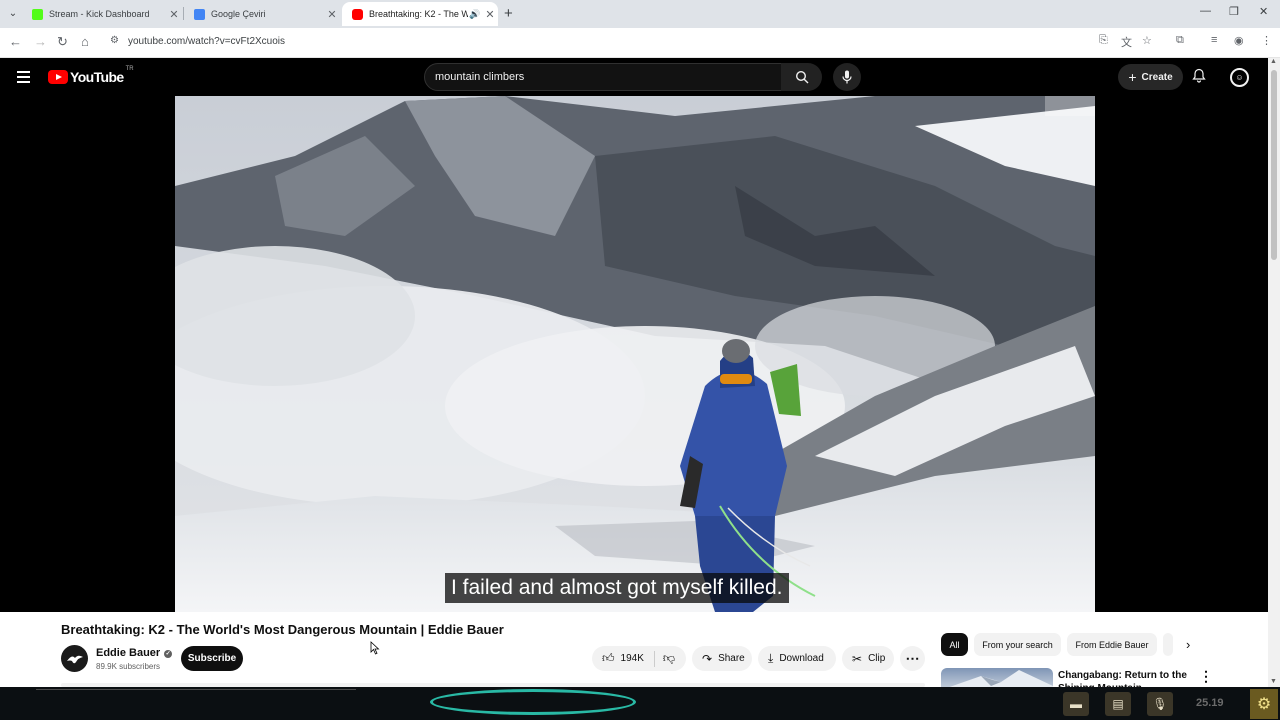 Image resolution: width=1280 pixels, height=720 pixels. Describe the element at coordinates (1157, 77) in the screenshot. I see `create-label: Create` at that location.